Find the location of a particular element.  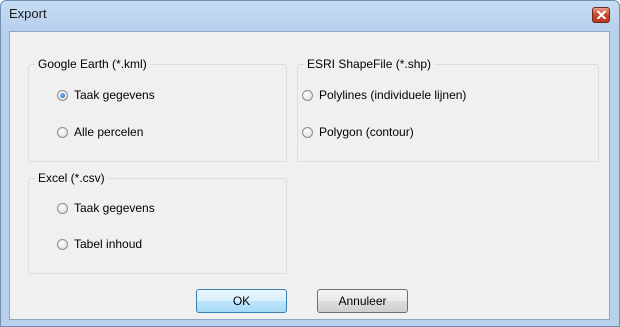

ok-button: OK is located at coordinates (241, 301).